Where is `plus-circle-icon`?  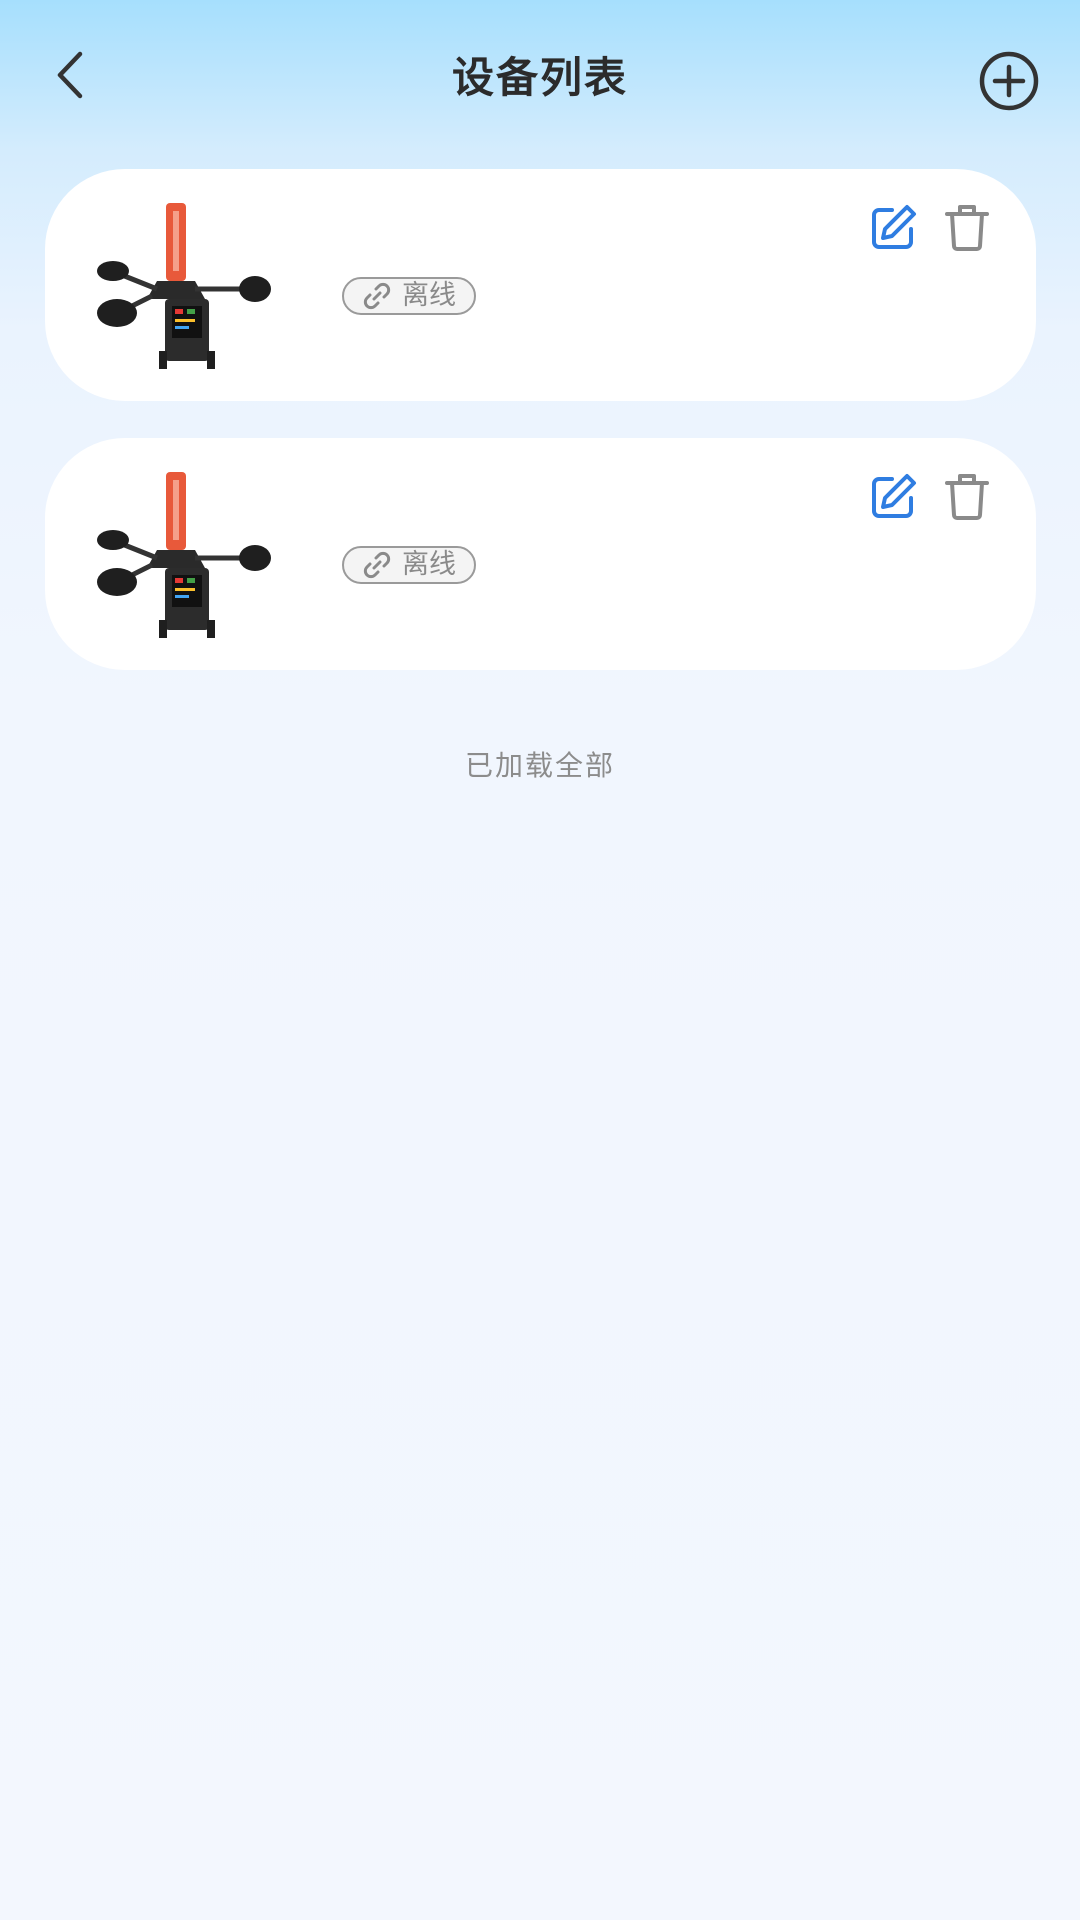
plus-circle-icon is located at coordinates (1009, 81).